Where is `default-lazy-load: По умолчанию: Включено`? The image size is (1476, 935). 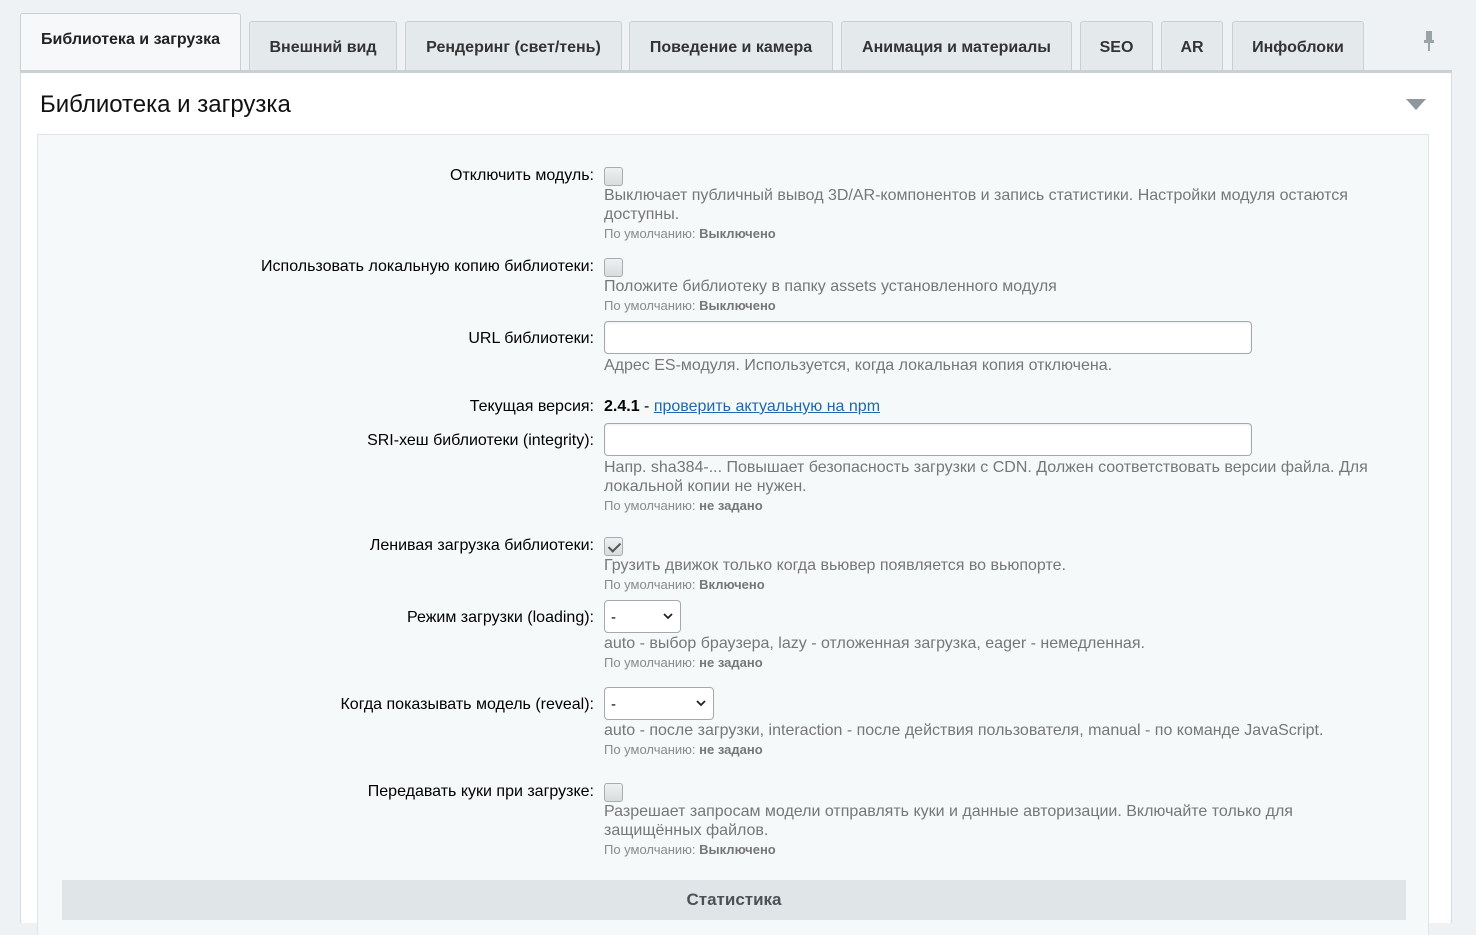 default-lazy-load: По умолчанию: Включено is located at coordinates (999, 585).